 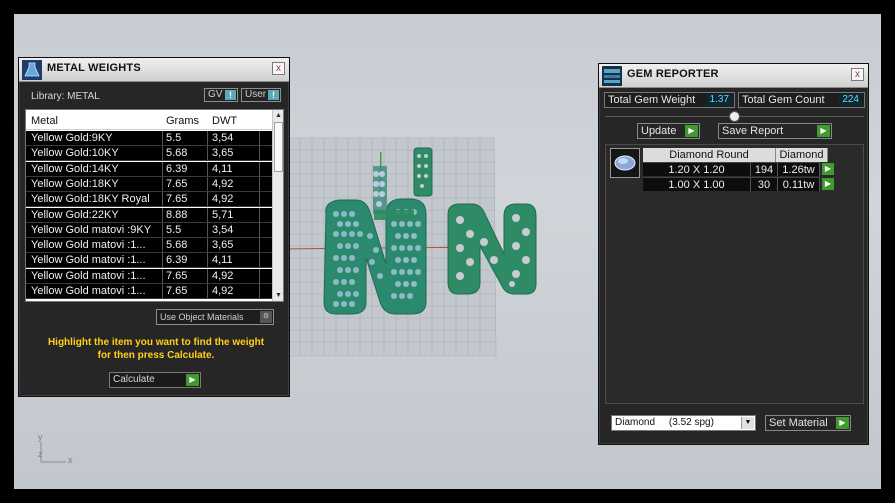 I want to click on use-object-materials-dropdown: Use Object Materials ⚙, so click(x=215, y=317).